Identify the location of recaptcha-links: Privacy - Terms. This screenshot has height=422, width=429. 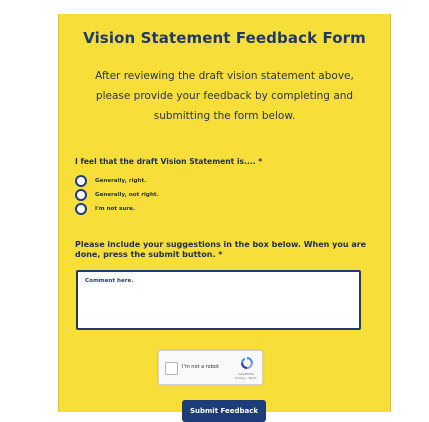
(246, 378).